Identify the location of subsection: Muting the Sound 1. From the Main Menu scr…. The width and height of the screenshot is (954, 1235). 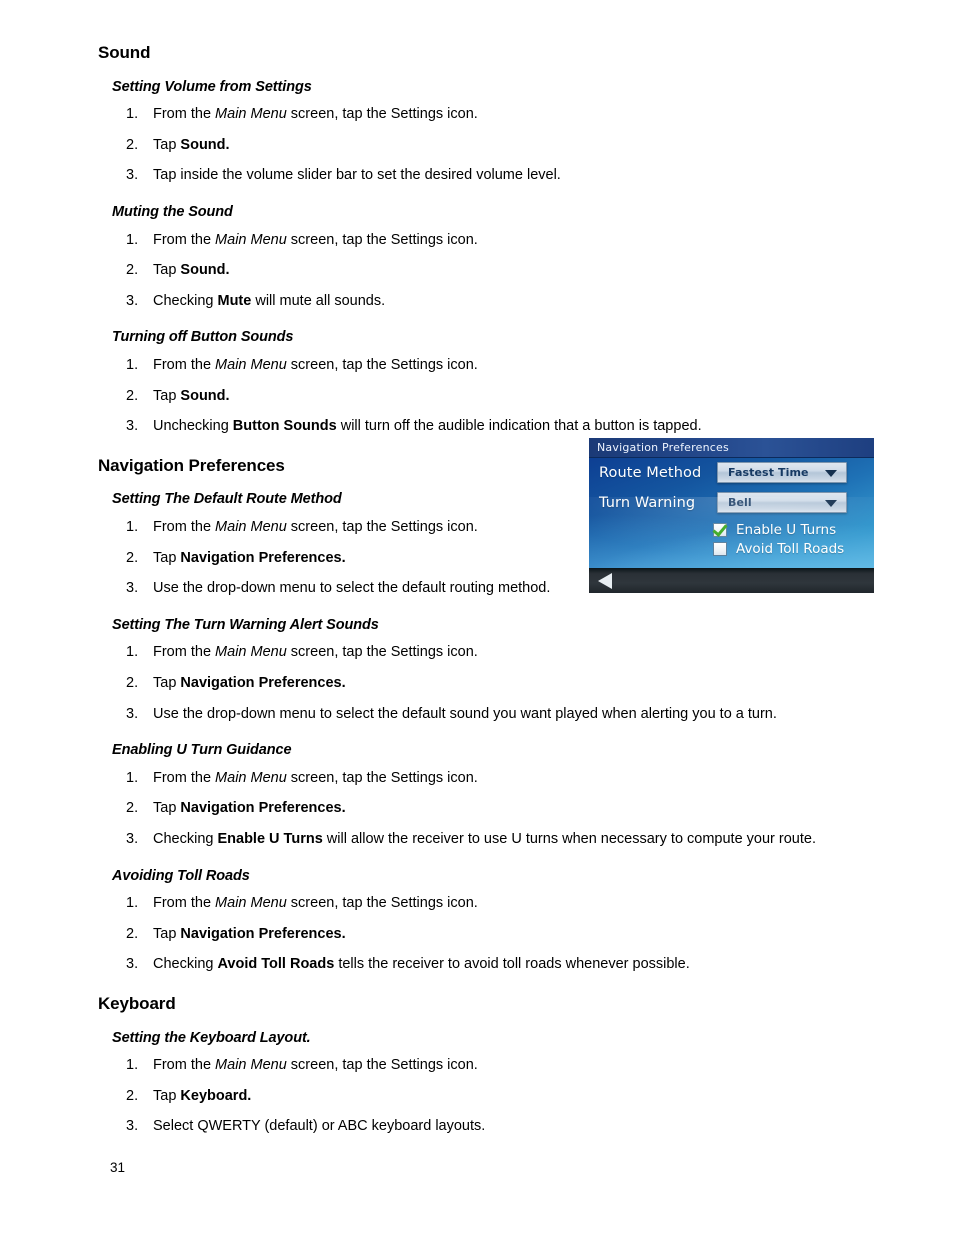
(493, 257).